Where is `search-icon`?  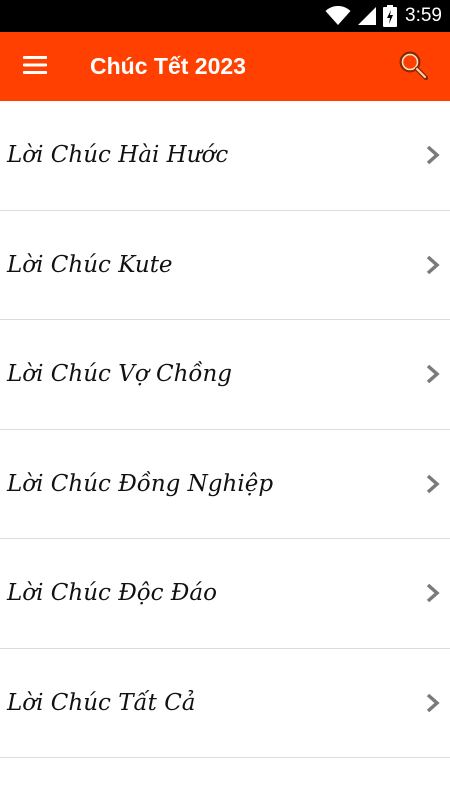 search-icon is located at coordinates (413, 67).